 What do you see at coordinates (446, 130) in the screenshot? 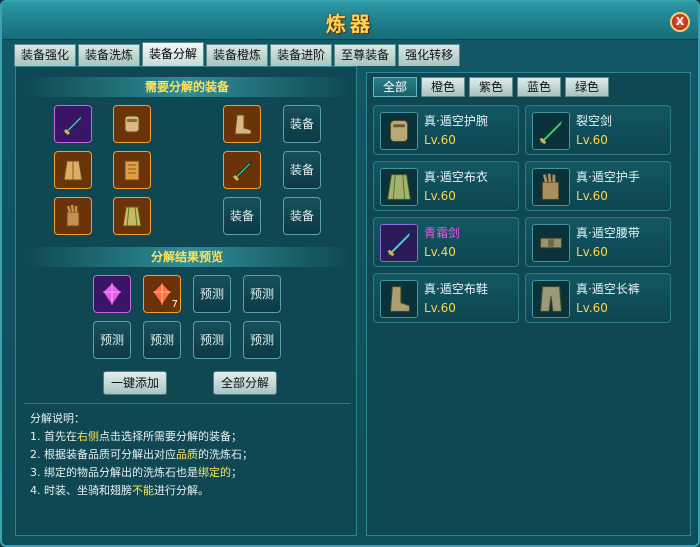
I see `item-card: 真·遁空护腕 Lv.60` at bounding box center [446, 130].